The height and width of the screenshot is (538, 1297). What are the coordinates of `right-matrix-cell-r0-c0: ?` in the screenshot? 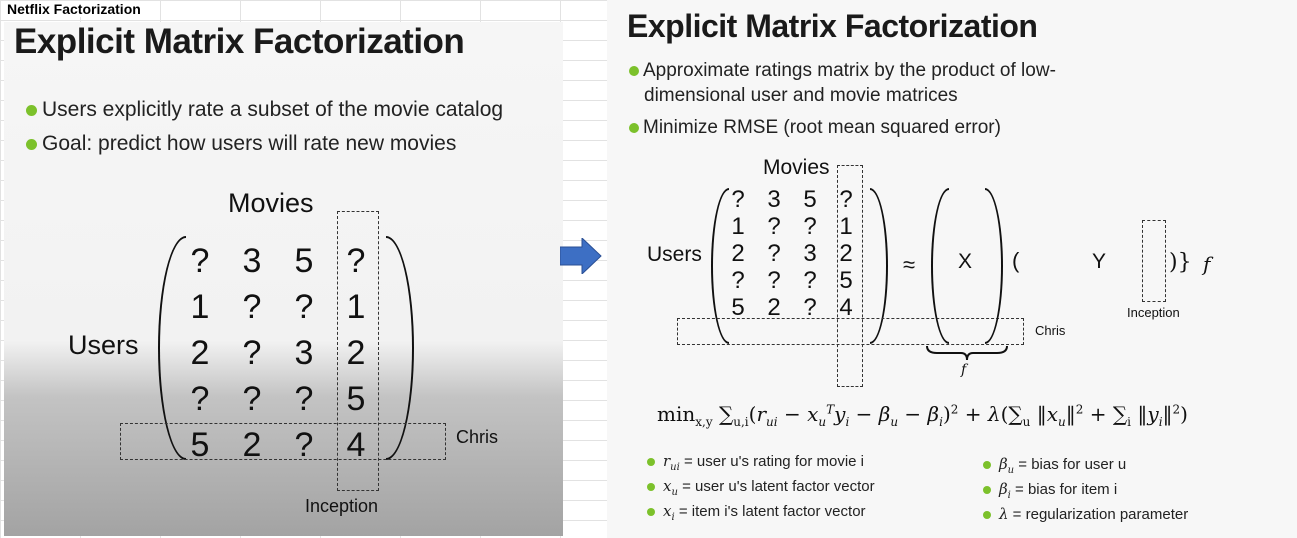 It's located at (738, 199).